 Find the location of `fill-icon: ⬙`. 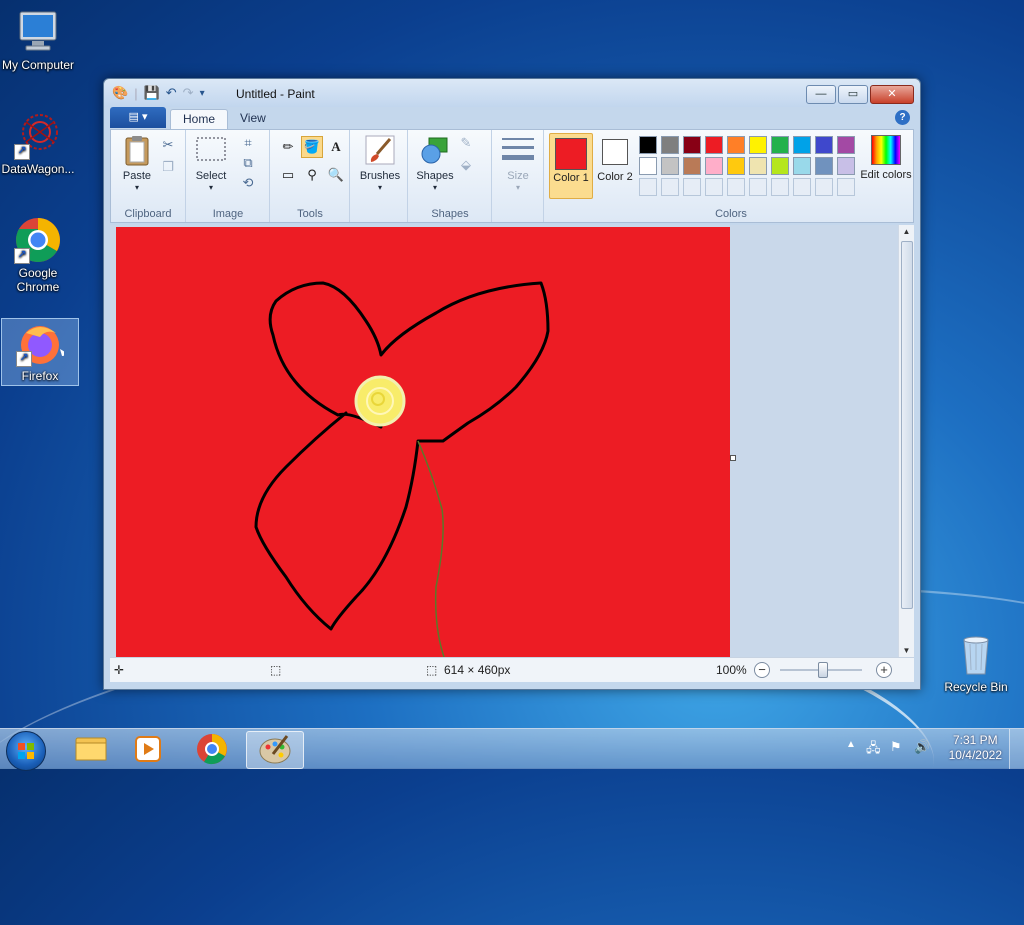

fill-icon: ⬙ is located at coordinates (466, 165).